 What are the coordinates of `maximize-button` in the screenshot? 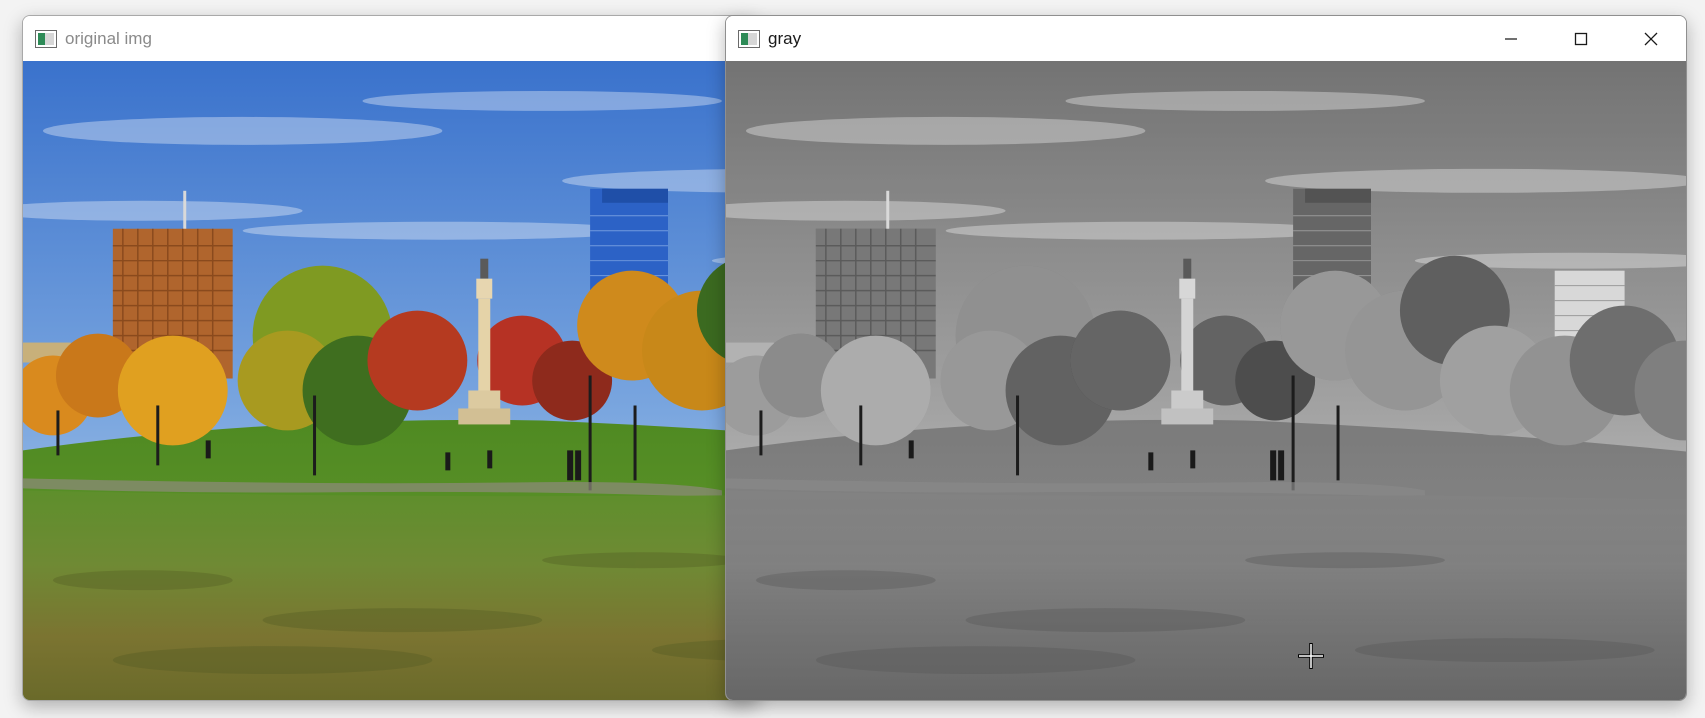 It's located at (1581, 38).